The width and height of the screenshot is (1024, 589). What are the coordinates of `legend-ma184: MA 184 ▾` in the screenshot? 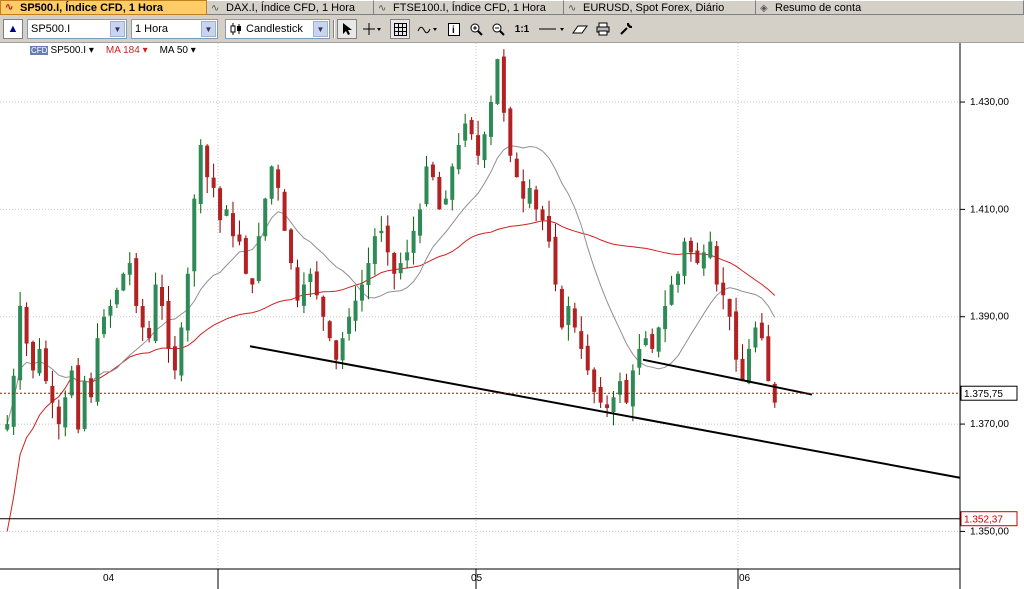 It's located at (127, 50).